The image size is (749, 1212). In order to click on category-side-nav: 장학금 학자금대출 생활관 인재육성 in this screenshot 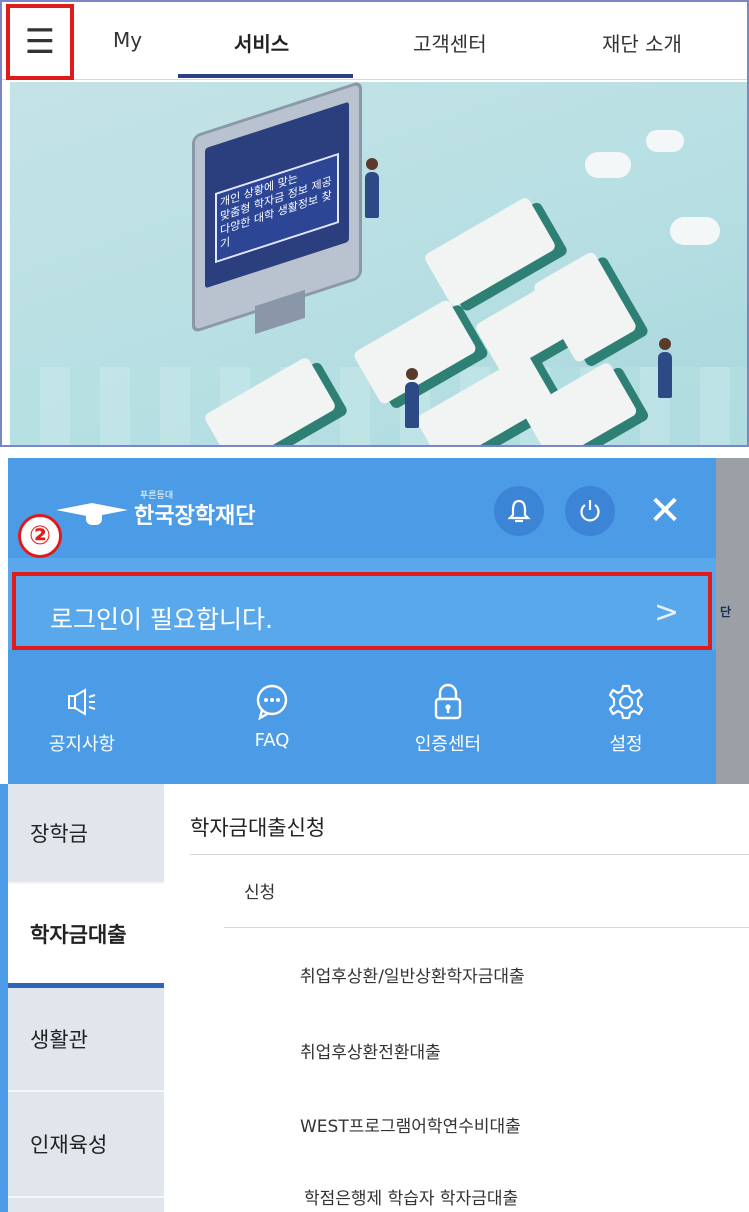, I will do `click(86, 998)`.